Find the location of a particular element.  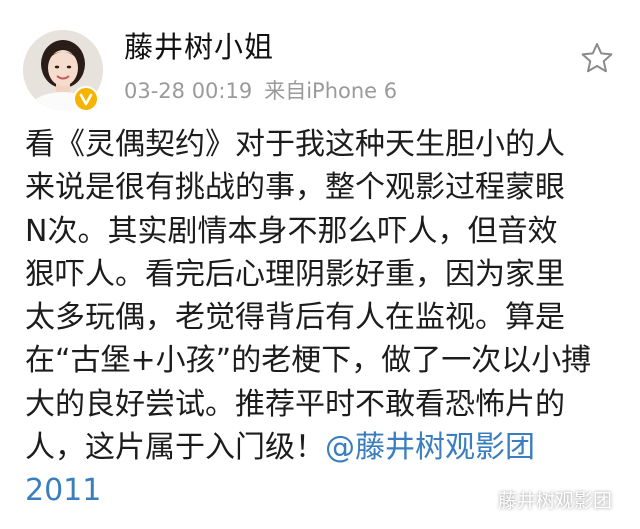

content-text: 人，这片属于入门级！ is located at coordinates (175, 448).